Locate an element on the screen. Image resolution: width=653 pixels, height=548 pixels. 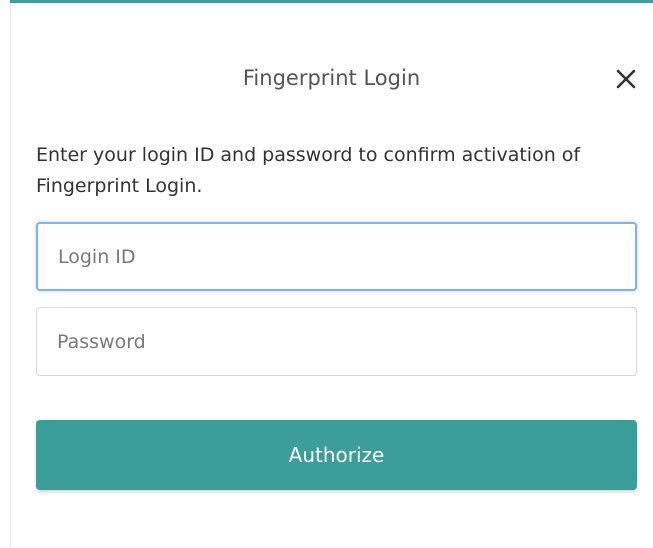
close-icon is located at coordinates (626, 79).